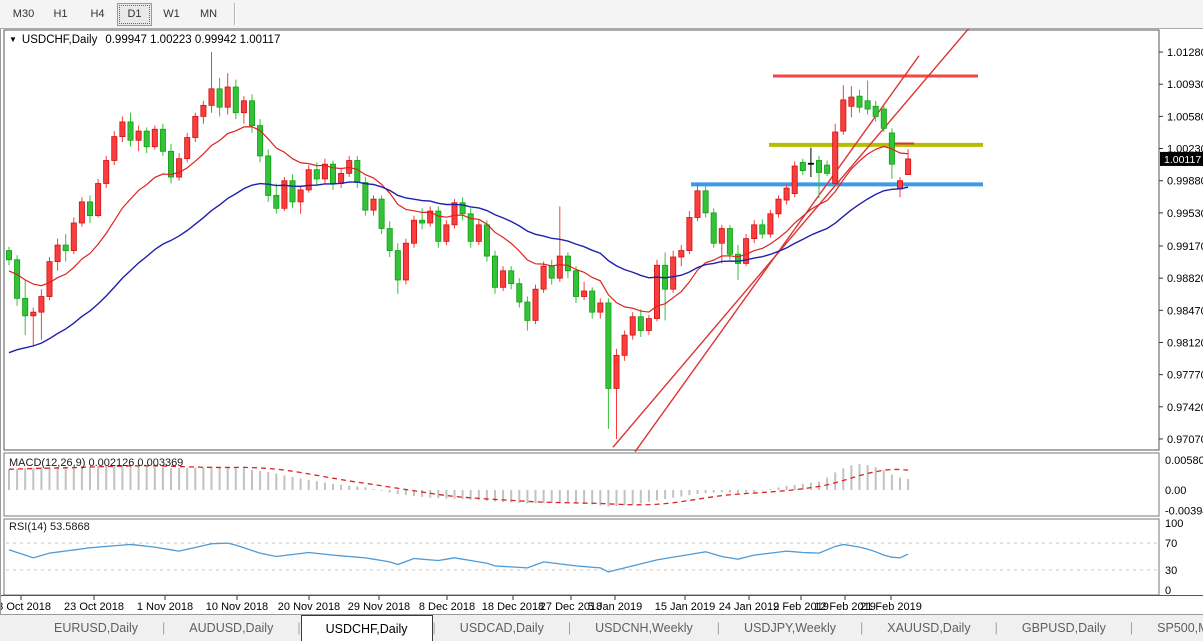 The width and height of the screenshot is (1203, 641). Describe the element at coordinates (1185, 85) in the screenshot. I see `price-tick-label: 1.00930` at that location.